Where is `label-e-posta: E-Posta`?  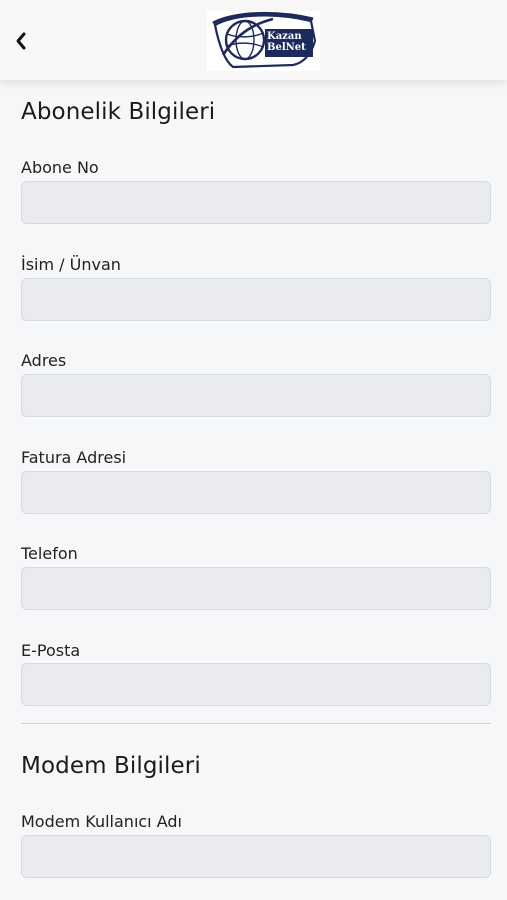
label-e-posta: E-Posta is located at coordinates (51, 650).